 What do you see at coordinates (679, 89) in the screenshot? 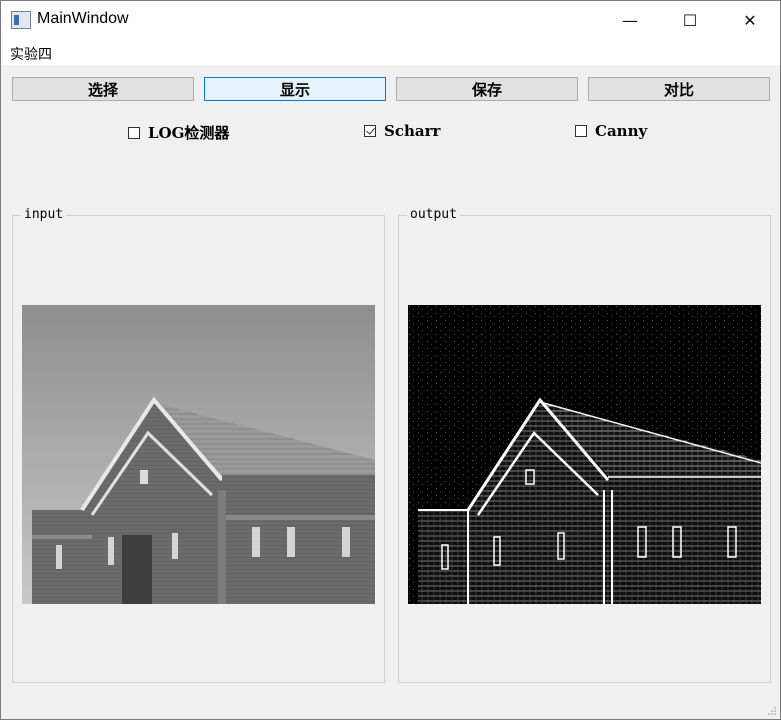
I see `compare-button: 对比` at bounding box center [679, 89].